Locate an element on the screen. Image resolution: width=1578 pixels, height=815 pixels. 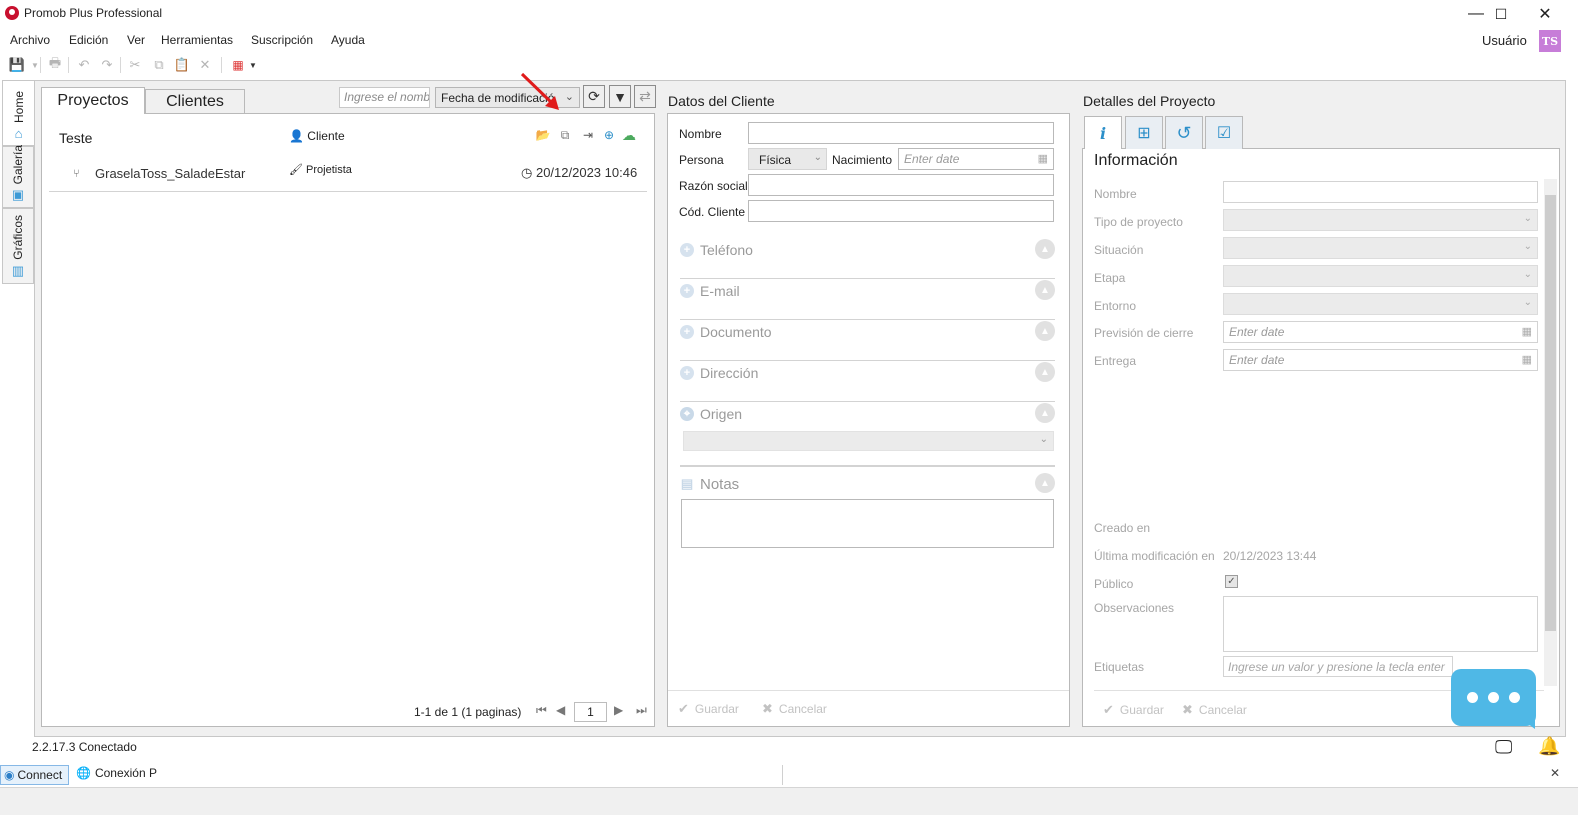
sidebar-tab-galeria: Galería ▣ is located at coordinates (18, 176).